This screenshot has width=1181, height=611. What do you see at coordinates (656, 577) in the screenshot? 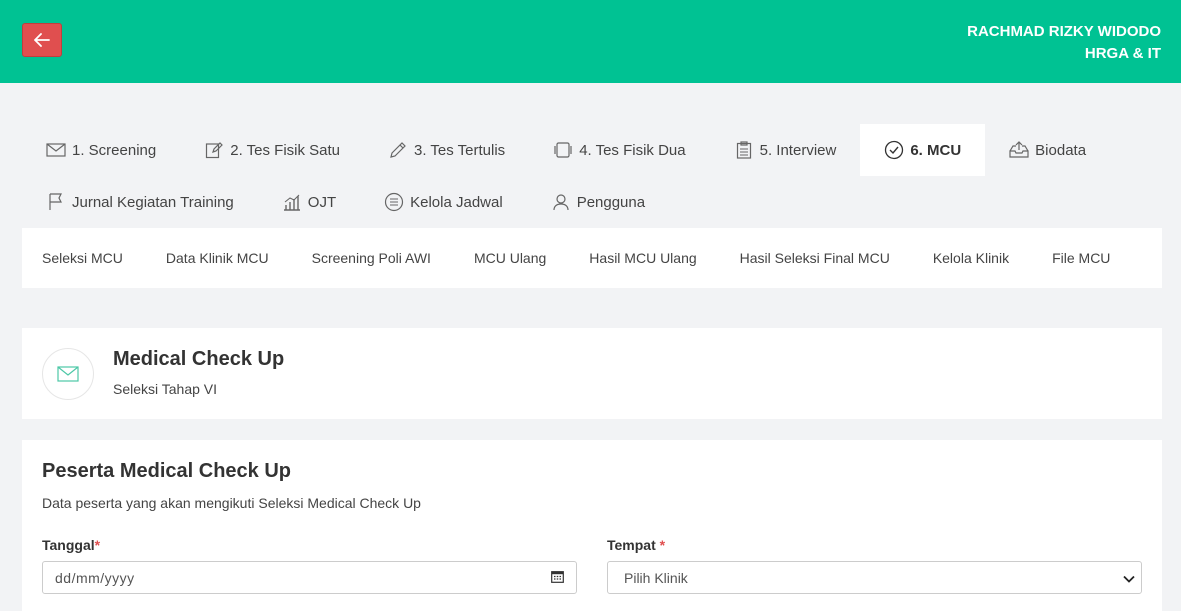
I see `tempat-selected-value: Pilih Klinik` at bounding box center [656, 577].